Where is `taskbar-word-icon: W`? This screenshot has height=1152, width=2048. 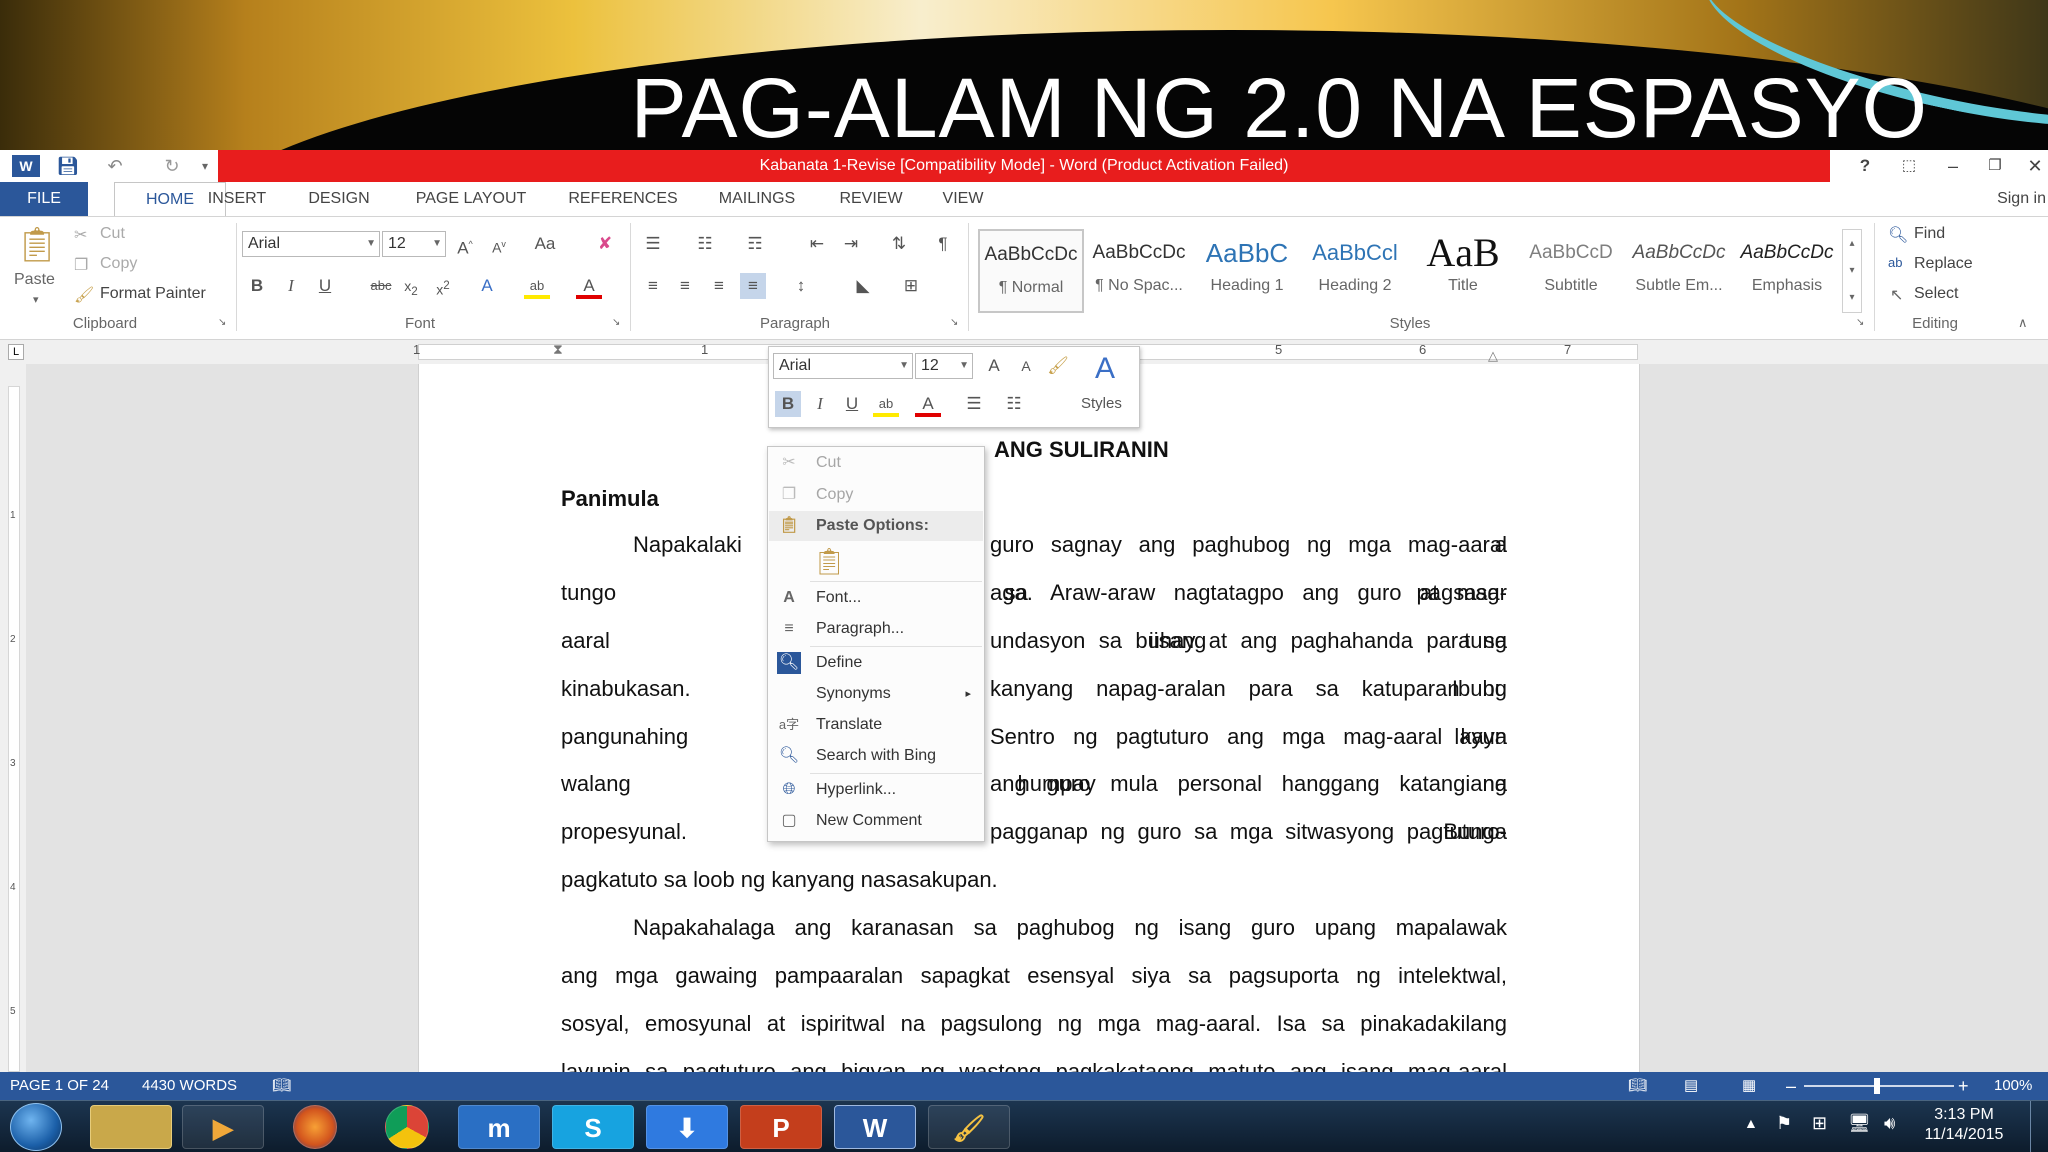
taskbar-word-icon: W is located at coordinates (875, 1127).